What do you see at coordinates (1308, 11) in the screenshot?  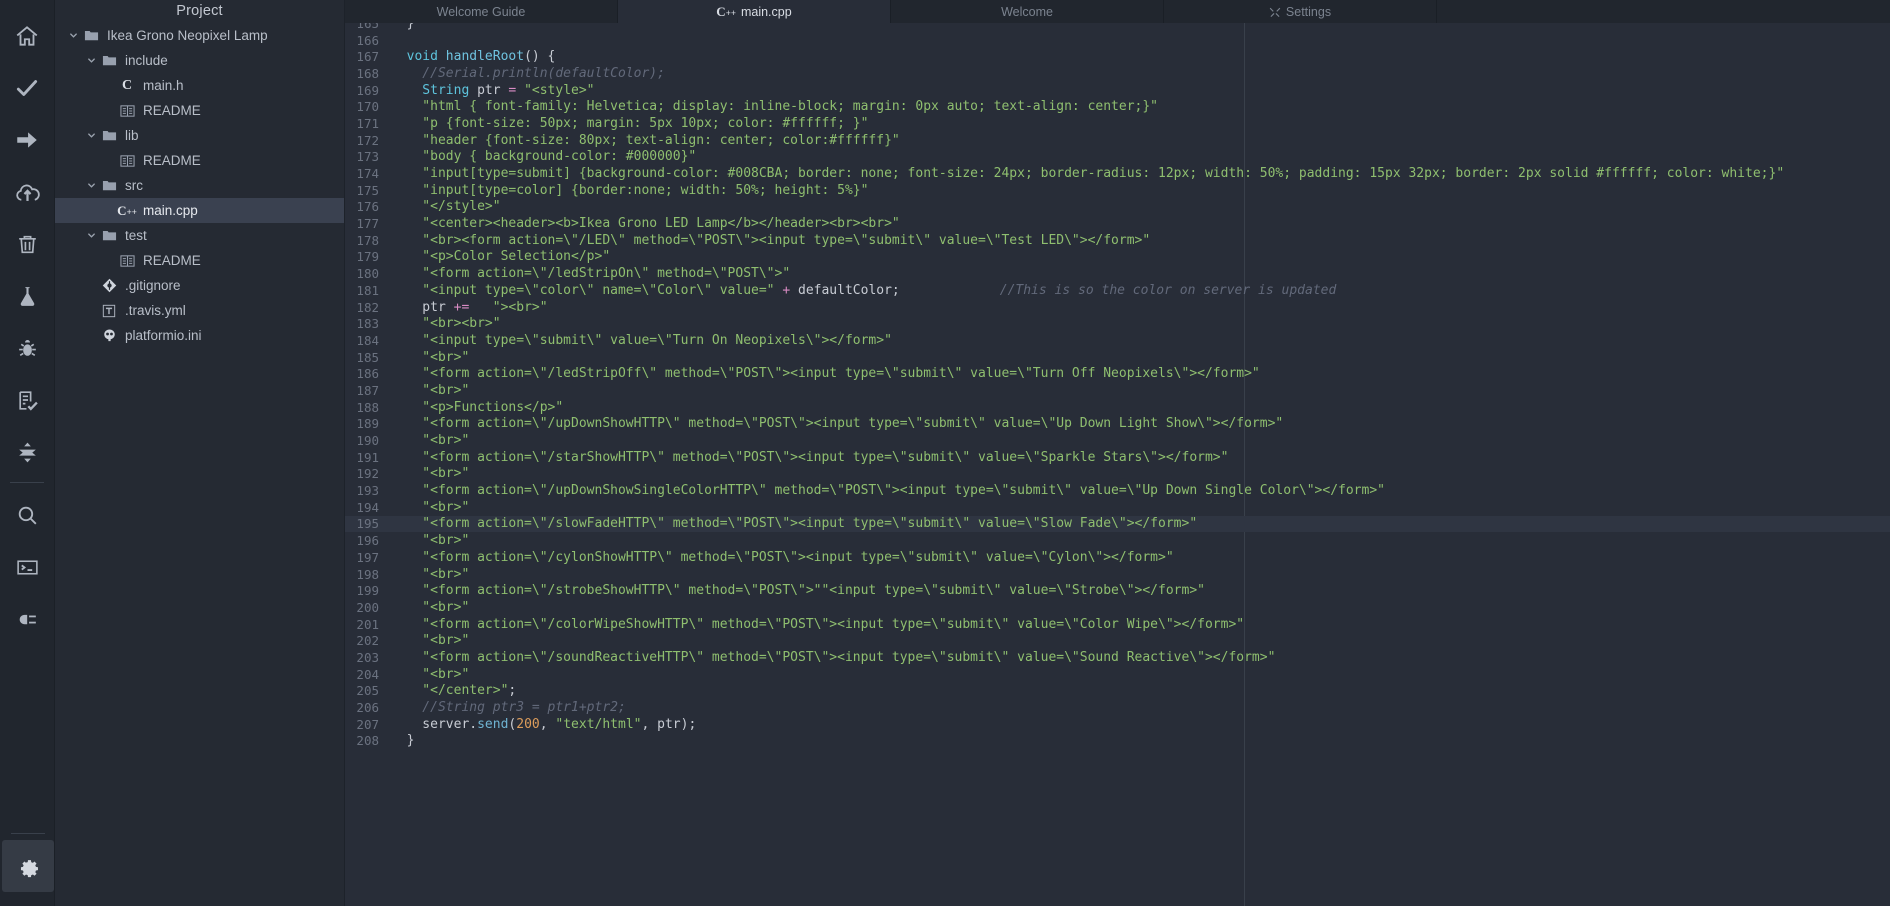 I see `tab-label: Settings` at bounding box center [1308, 11].